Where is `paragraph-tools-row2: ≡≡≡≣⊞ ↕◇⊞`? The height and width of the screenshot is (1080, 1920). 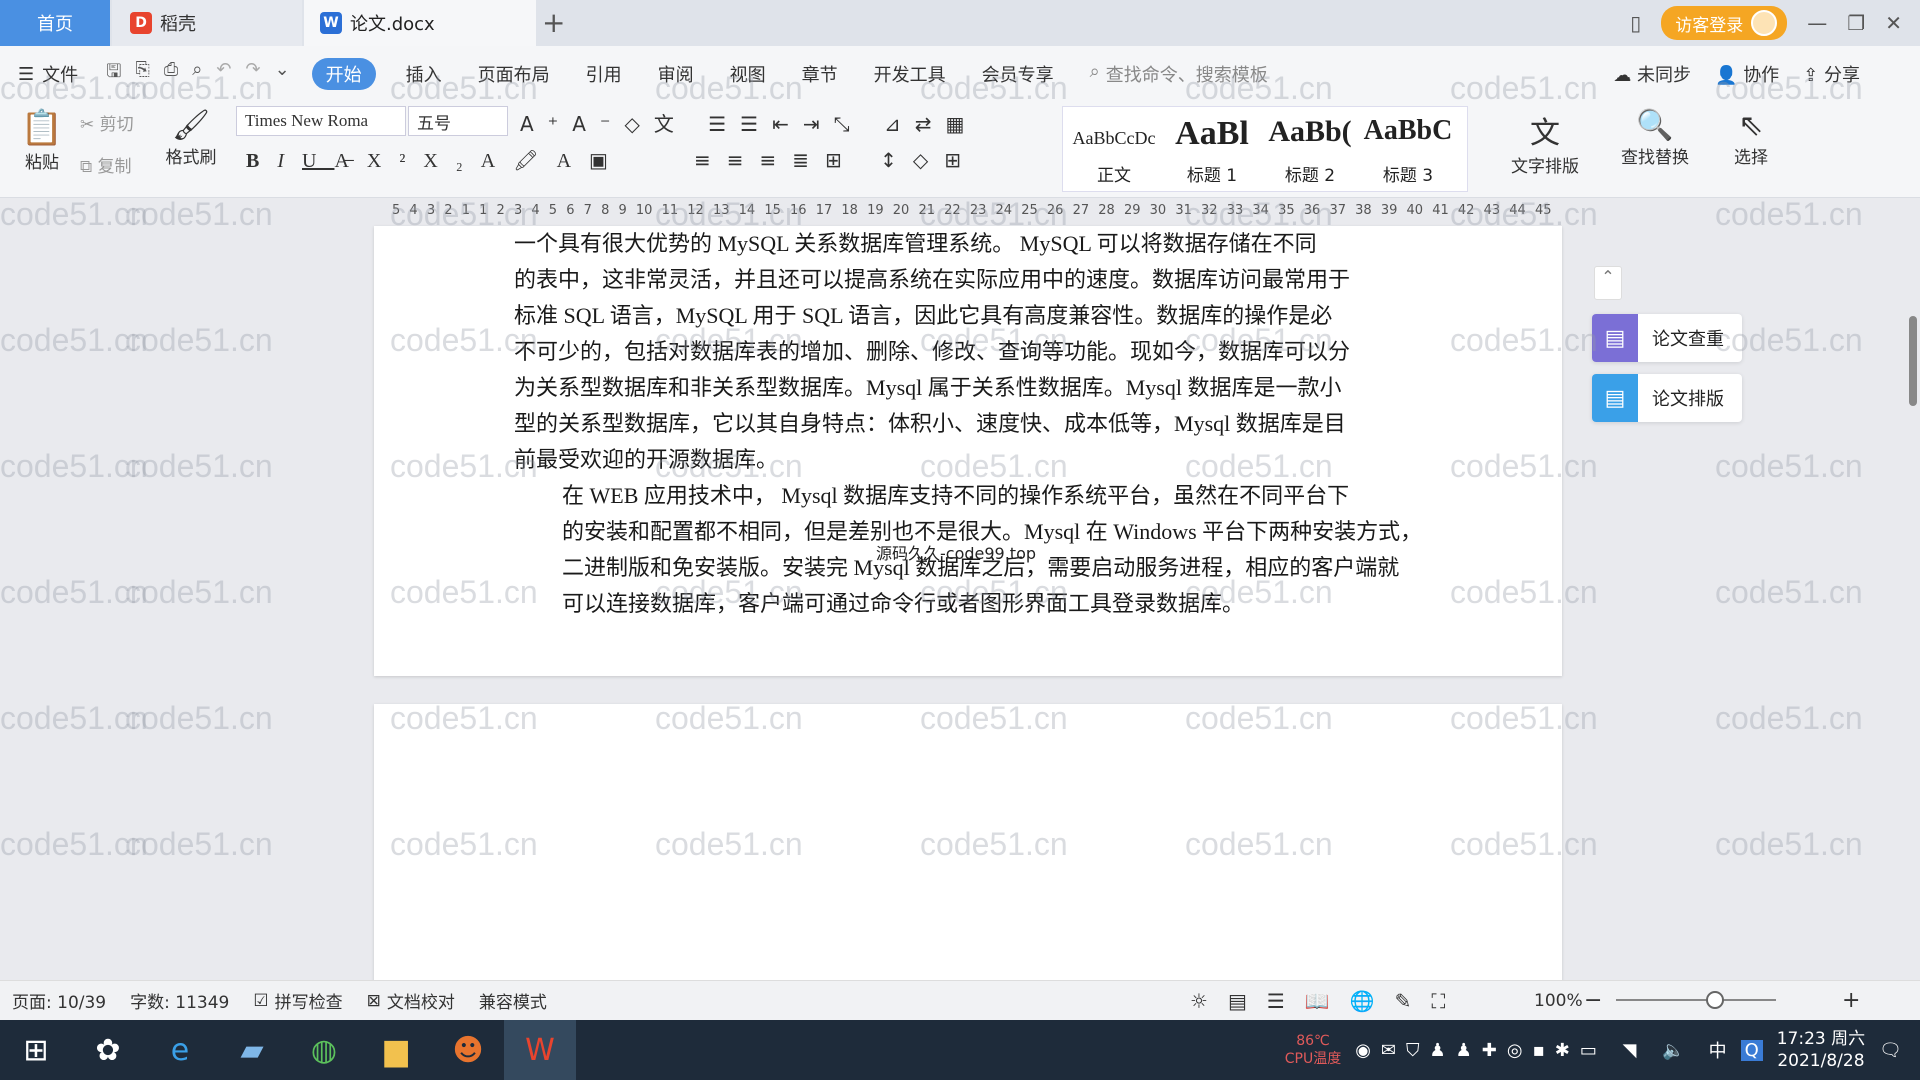 paragraph-tools-row2: ≡≡≡≣⊞ ↕◇⊞ is located at coordinates (835, 160).